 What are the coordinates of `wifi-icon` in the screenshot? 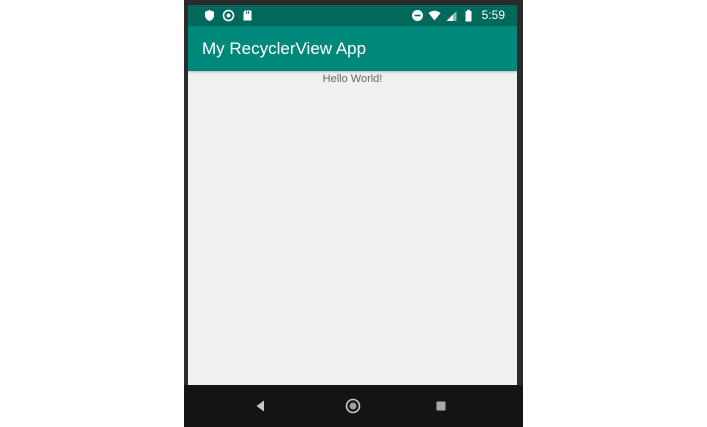 It's located at (434, 15).